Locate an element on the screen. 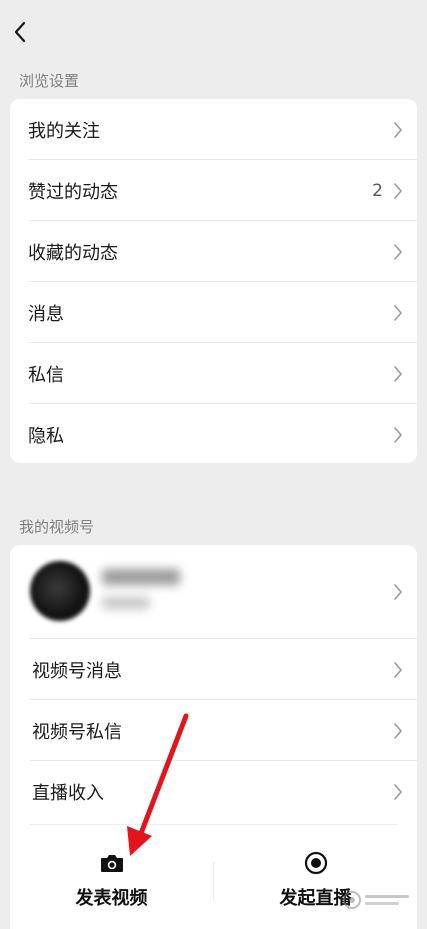 The width and height of the screenshot is (427, 929). channel-subtitle-blurred is located at coordinates (126, 603).